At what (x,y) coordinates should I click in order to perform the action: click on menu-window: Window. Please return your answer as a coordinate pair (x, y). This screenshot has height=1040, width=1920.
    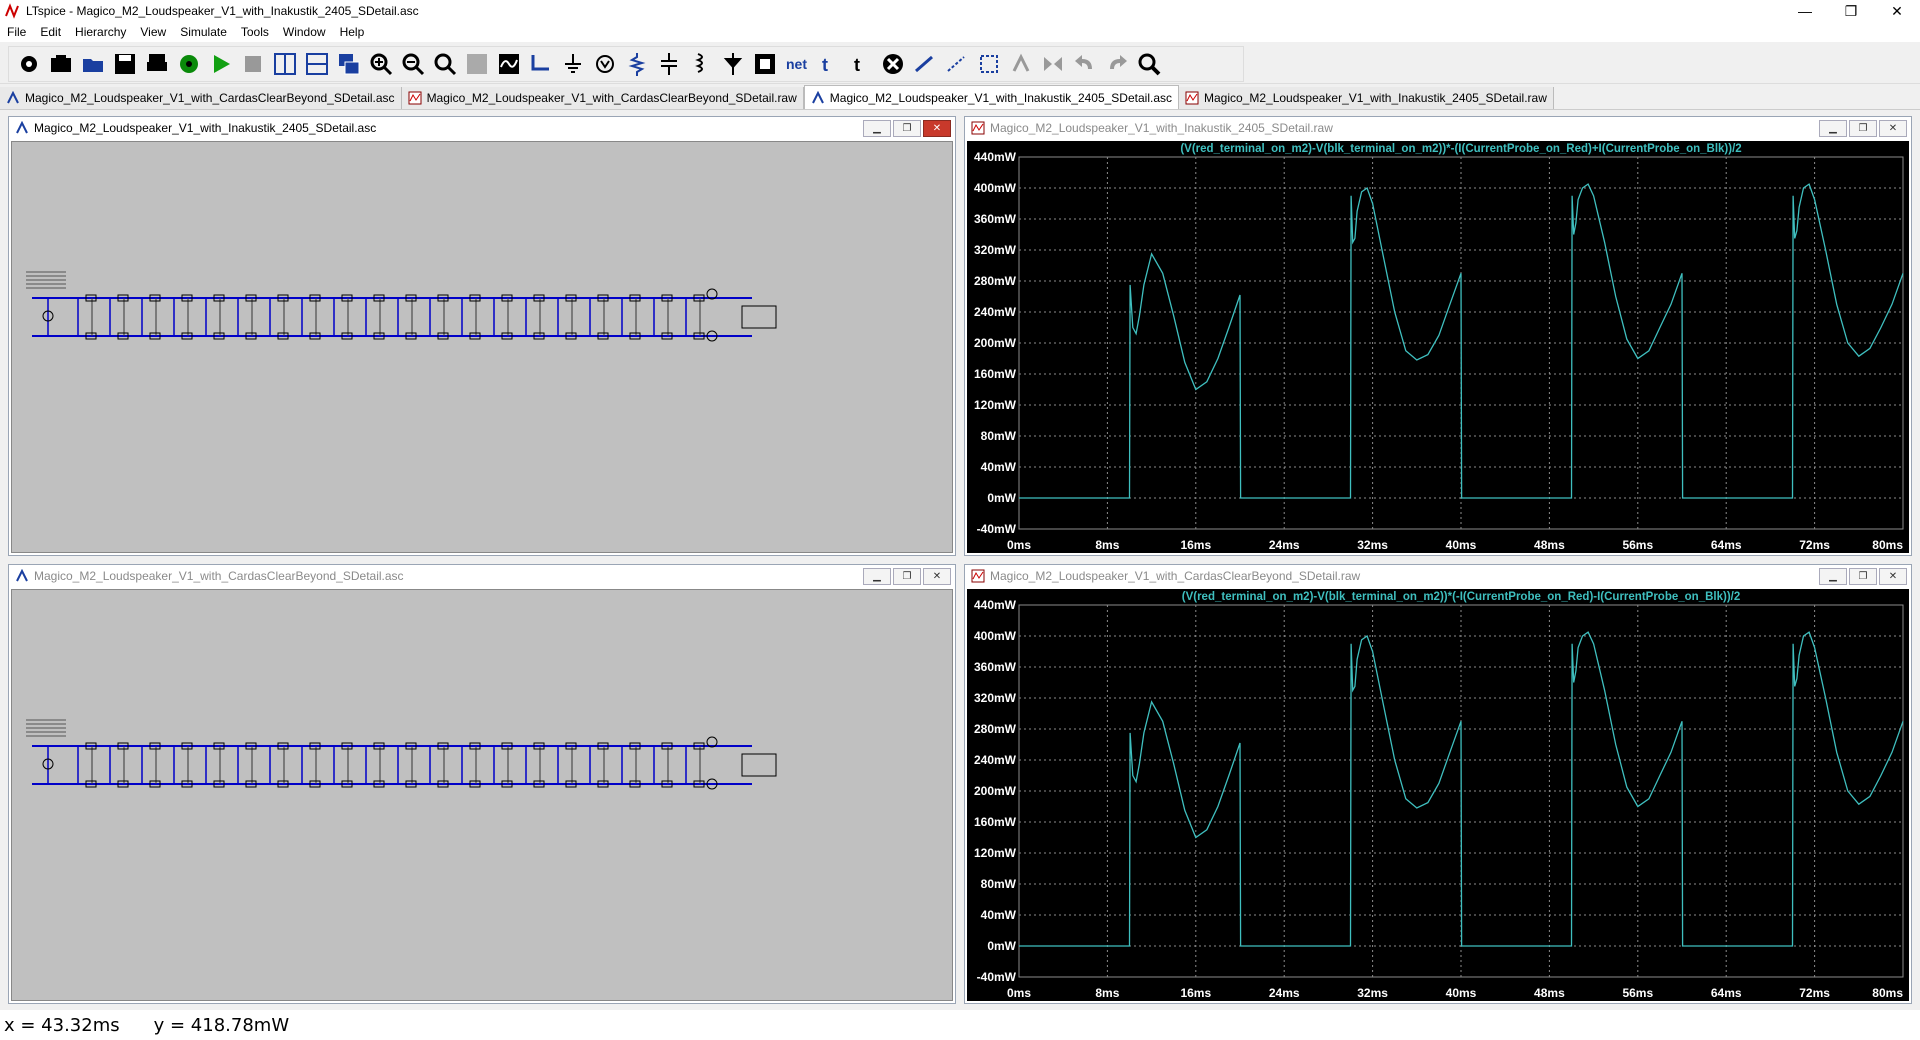
    Looking at the image, I should click on (304, 32).